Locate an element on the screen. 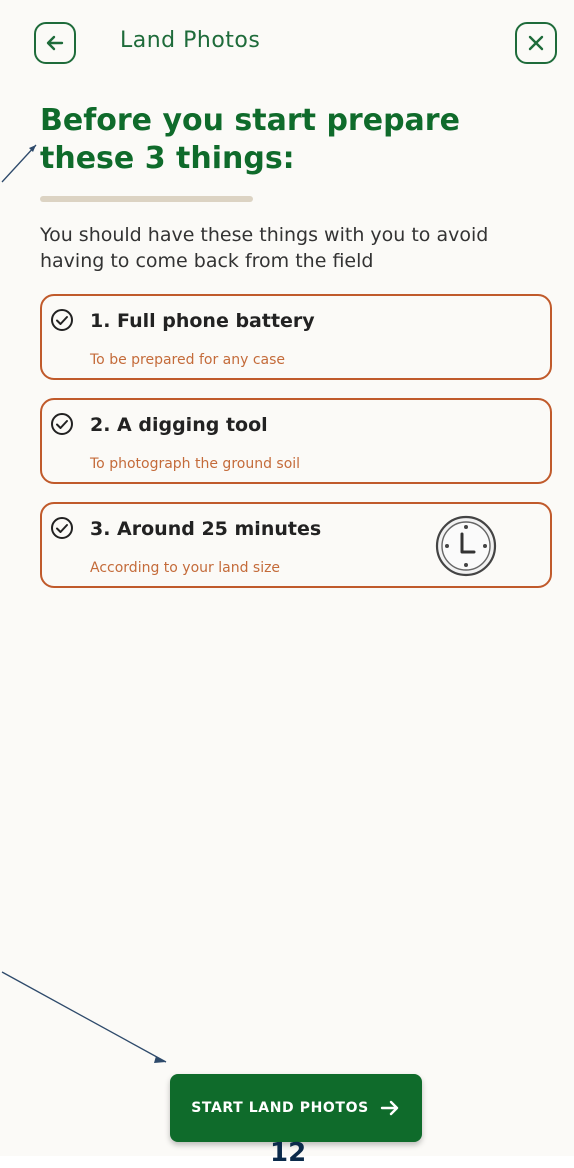 Image resolution: width=574 pixels, height=1168 pixels. headline: Before you start prepare these 3 things: is located at coordinates (250, 139).